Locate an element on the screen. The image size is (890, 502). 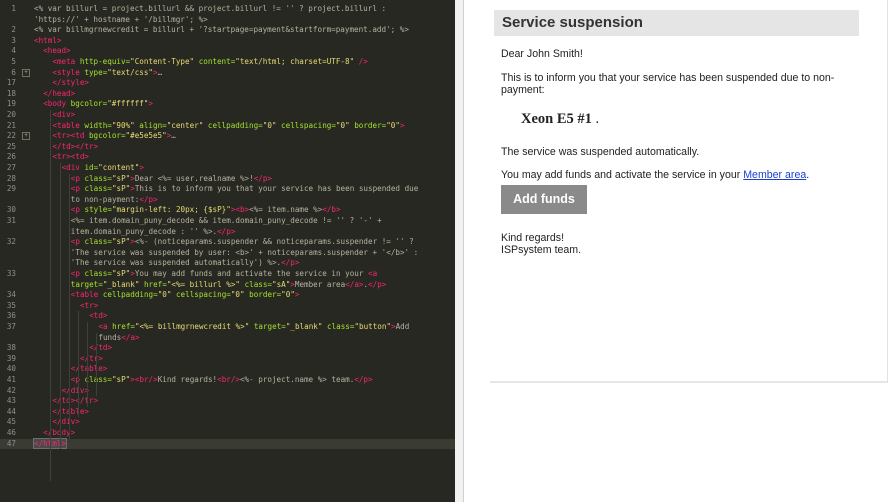
code-line: 20 <div> is located at coordinates (227, 115).